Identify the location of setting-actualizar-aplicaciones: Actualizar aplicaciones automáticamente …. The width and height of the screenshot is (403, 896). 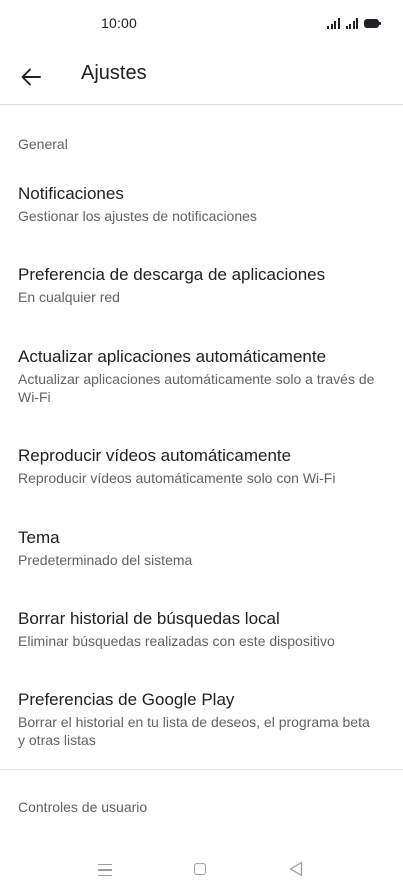
(201, 376).